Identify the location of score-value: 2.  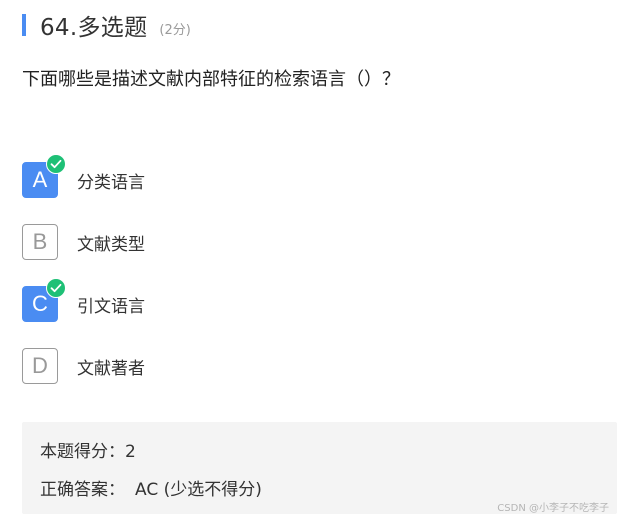
(130, 452).